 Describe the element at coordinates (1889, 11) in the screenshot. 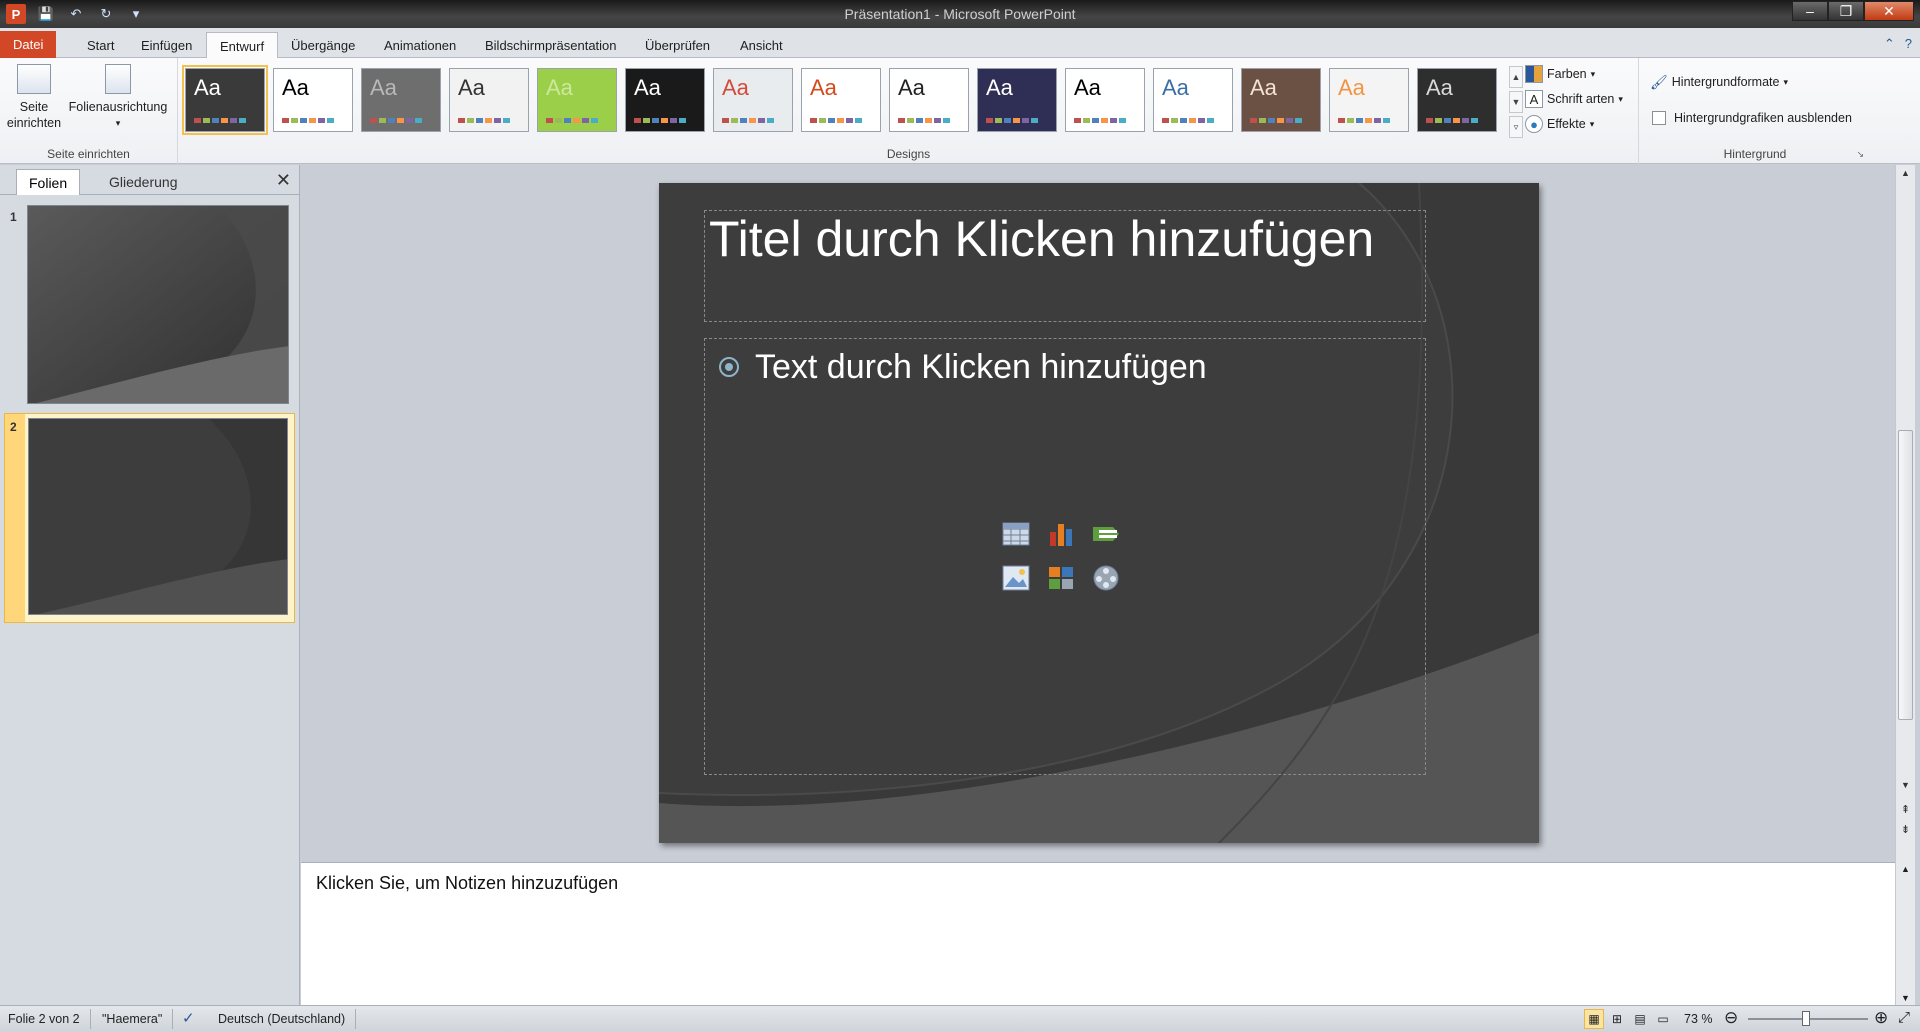

I see `close-button: ✕` at that location.